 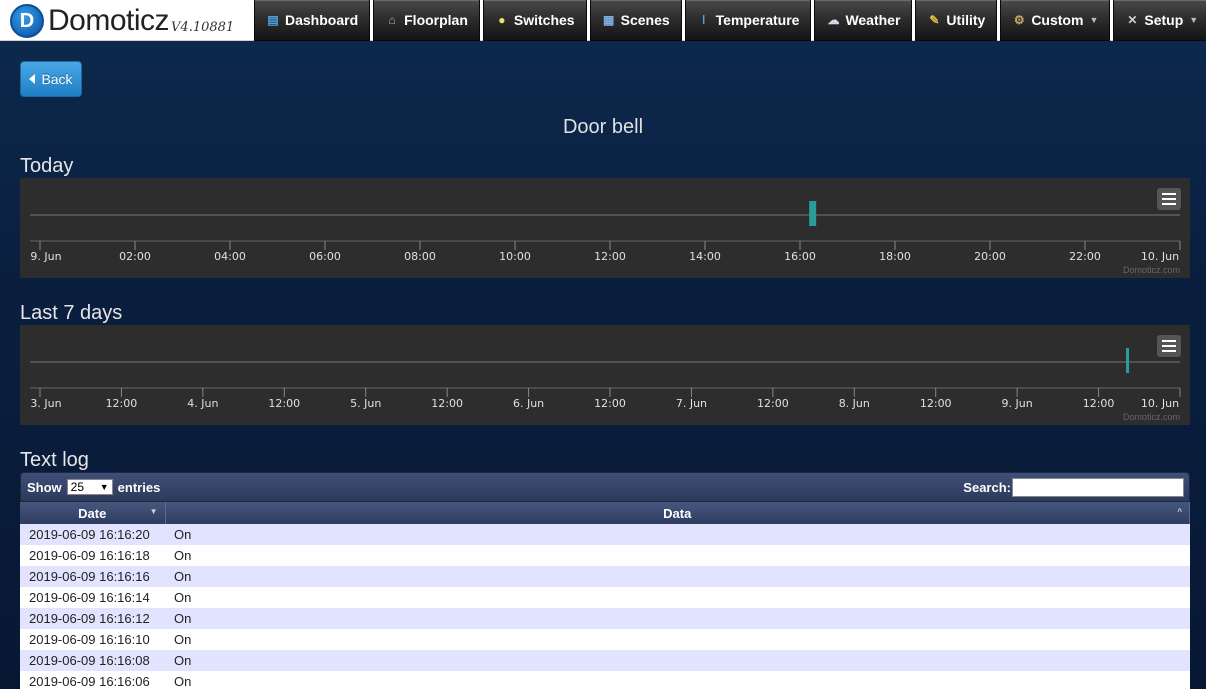 I want to click on table-row: 2019-06-09 16:16:14 On, so click(x=605, y=597).